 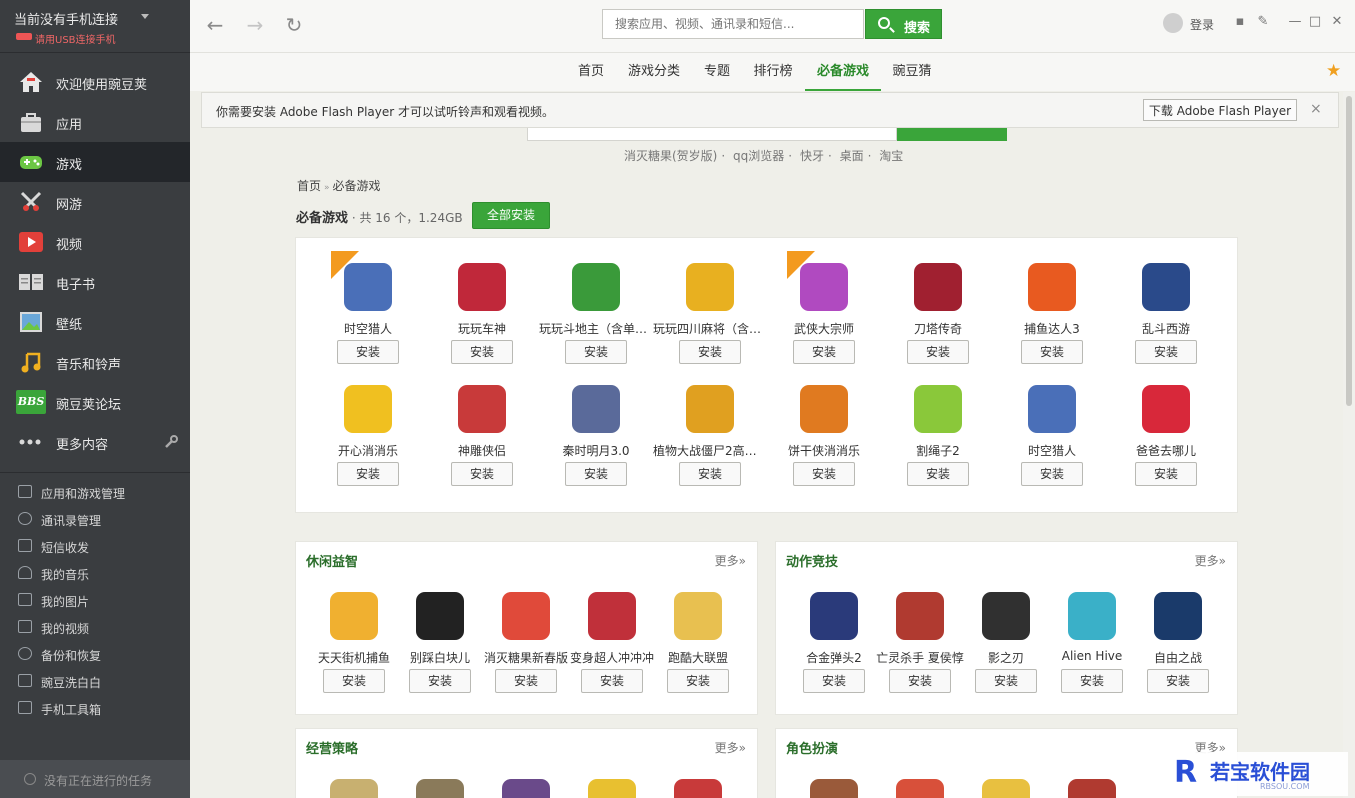 I want to click on featured-app: 刀塔传奇 安装, so click(x=938, y=318).